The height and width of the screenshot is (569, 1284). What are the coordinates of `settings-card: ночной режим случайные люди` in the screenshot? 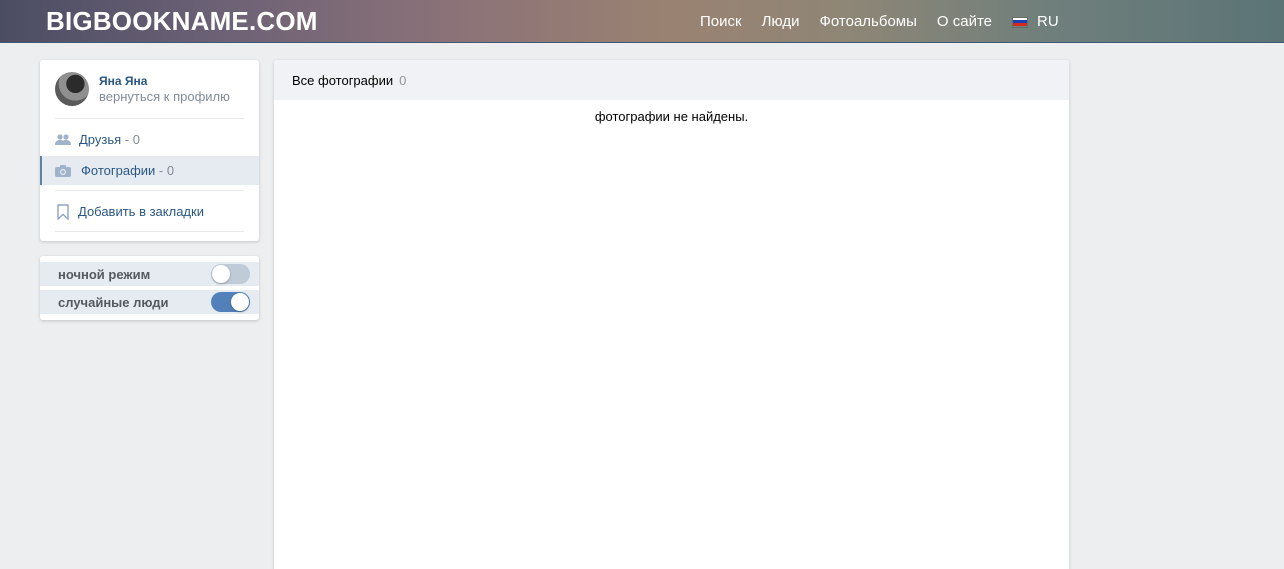 It's located at (149, 288).